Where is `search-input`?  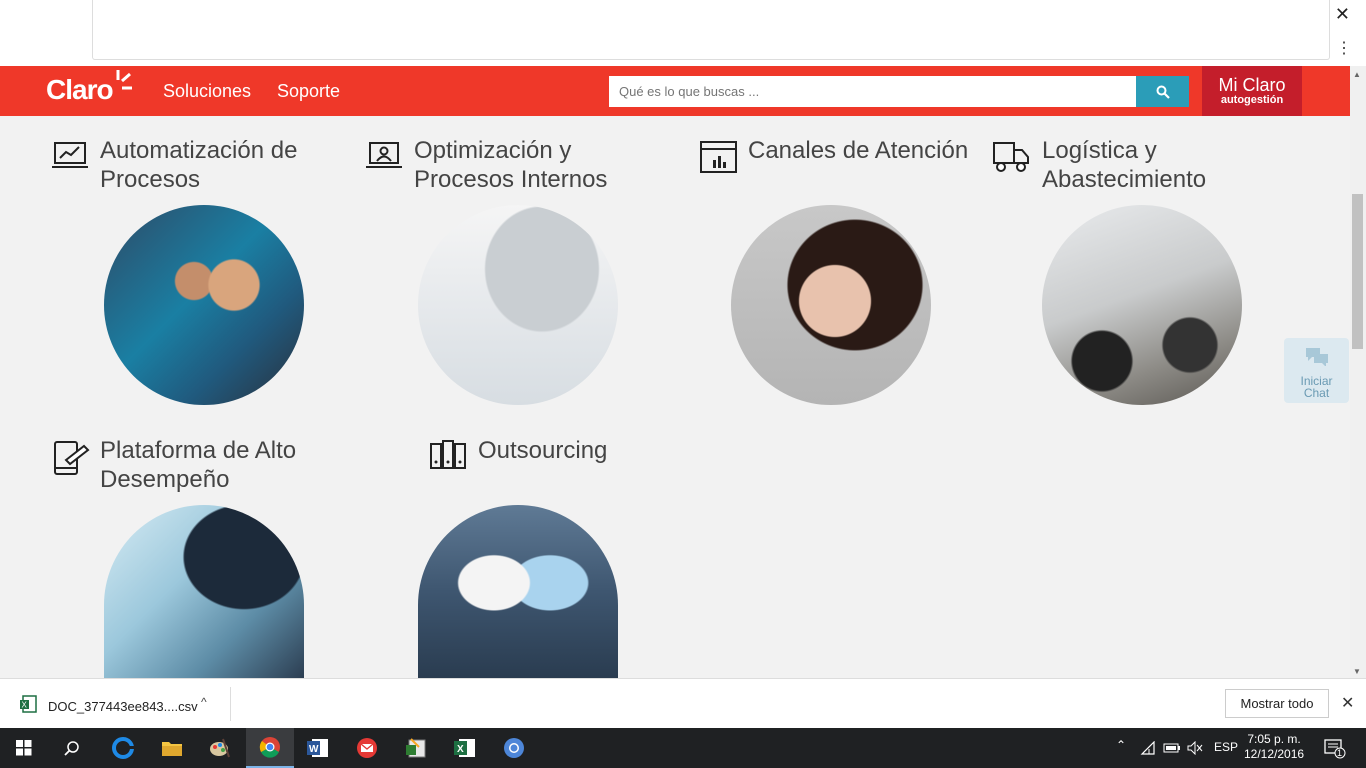 search-input is located at coordinates (872, 91).